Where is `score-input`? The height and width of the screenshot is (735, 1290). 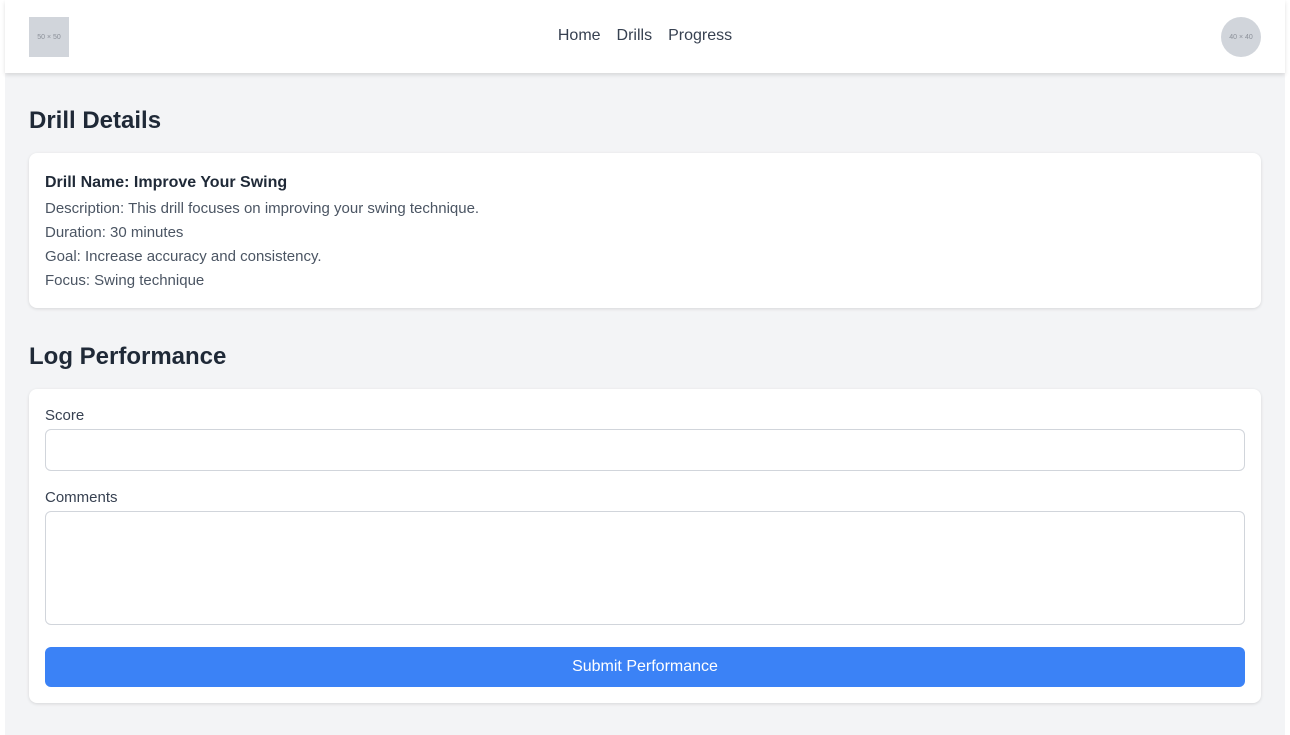 score-input is located at coordinates (645, 450).